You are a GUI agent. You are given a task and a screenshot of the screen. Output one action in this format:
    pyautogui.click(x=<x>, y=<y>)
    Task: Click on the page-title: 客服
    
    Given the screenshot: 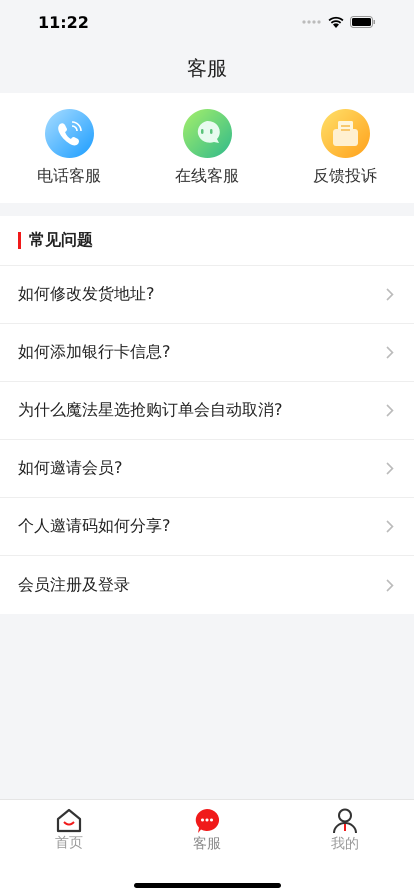 What is the action you would take?
    pyautogui.click(x=207, y=68)
    